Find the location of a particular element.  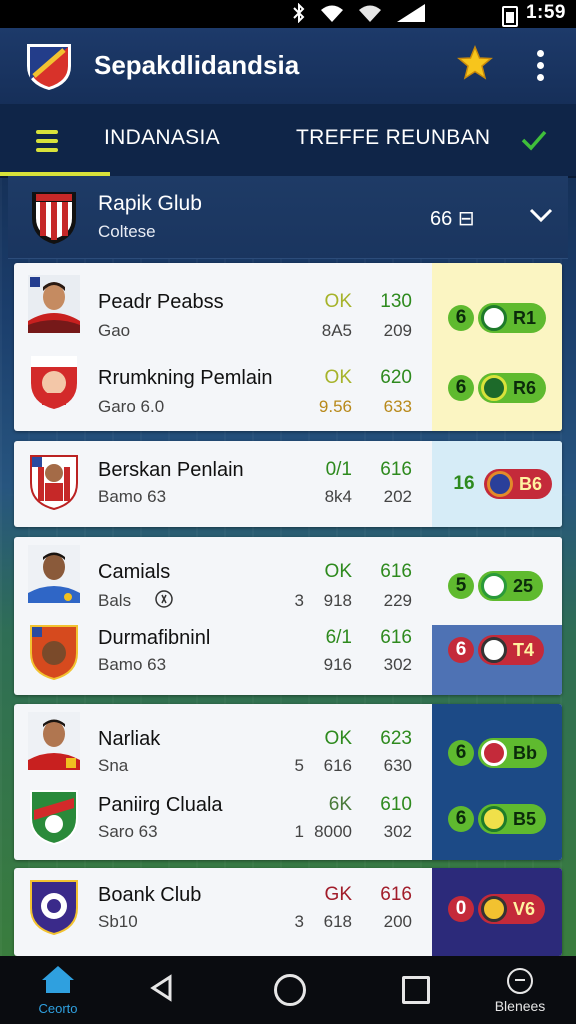

app-logo-icon is located at coordinates (49, 67).